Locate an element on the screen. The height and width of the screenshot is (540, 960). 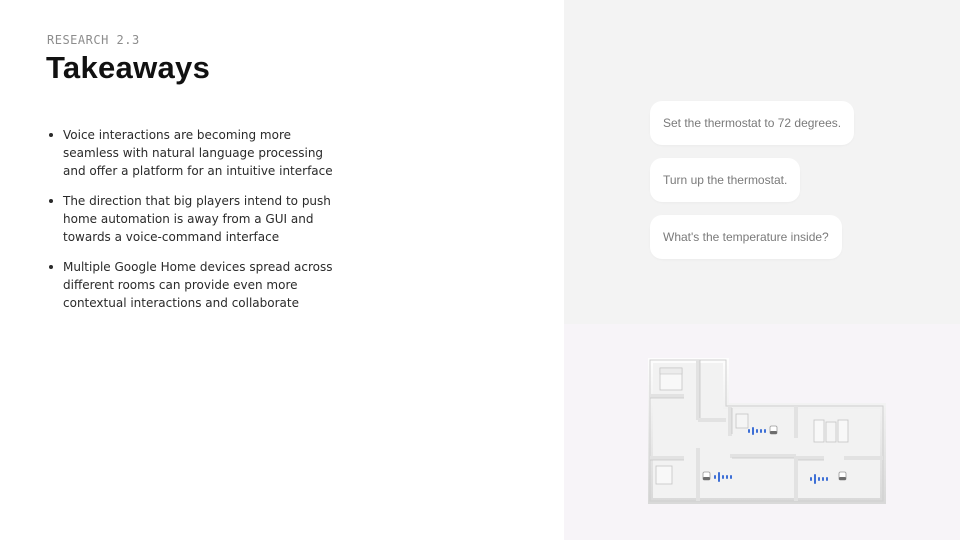
voice-command-bubble: Turn up the thermostat. is located at coordinates (725, 180).